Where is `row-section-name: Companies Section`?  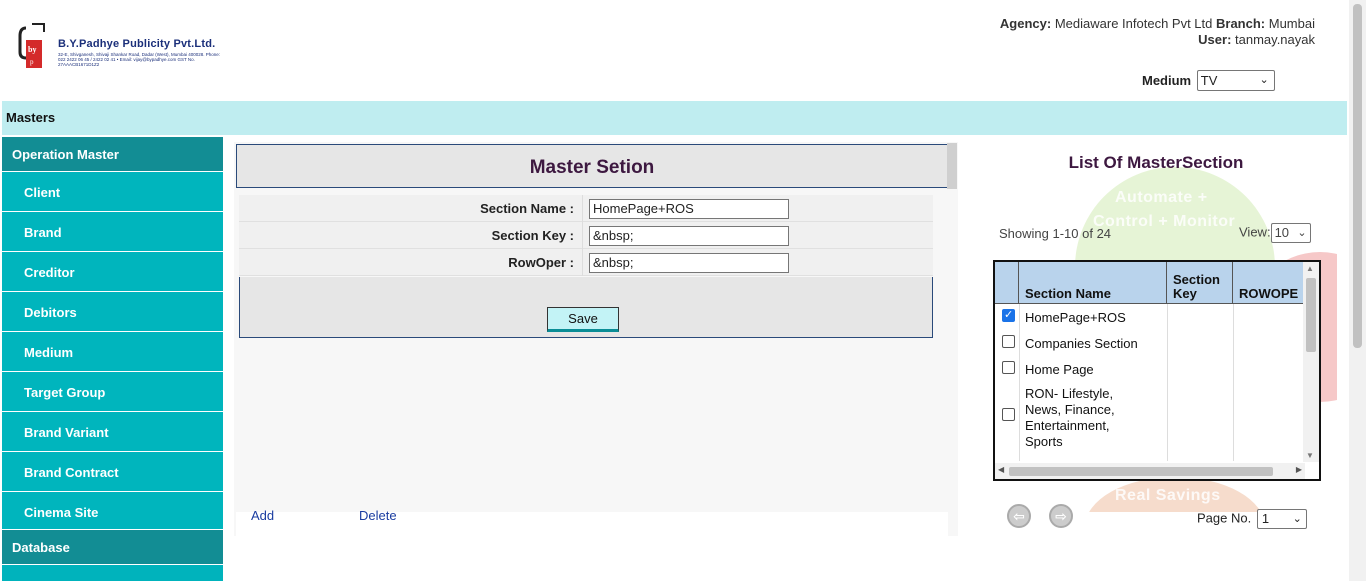 row-section-name: Companies Section is located at coordinates (1081, 343).